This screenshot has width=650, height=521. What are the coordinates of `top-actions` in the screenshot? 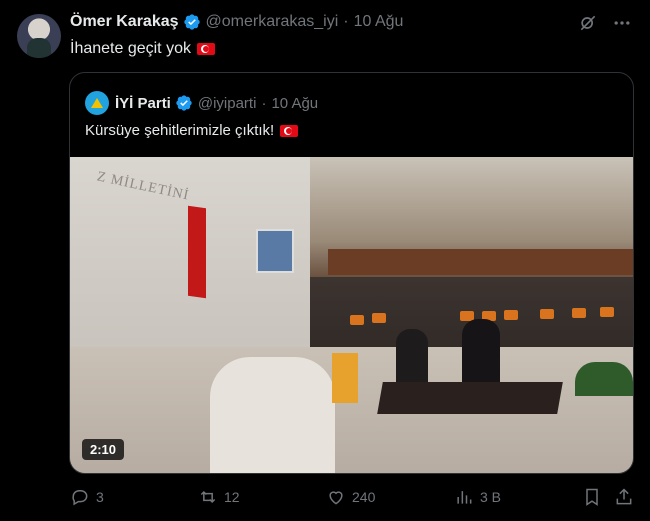 It's located at (605, 23).